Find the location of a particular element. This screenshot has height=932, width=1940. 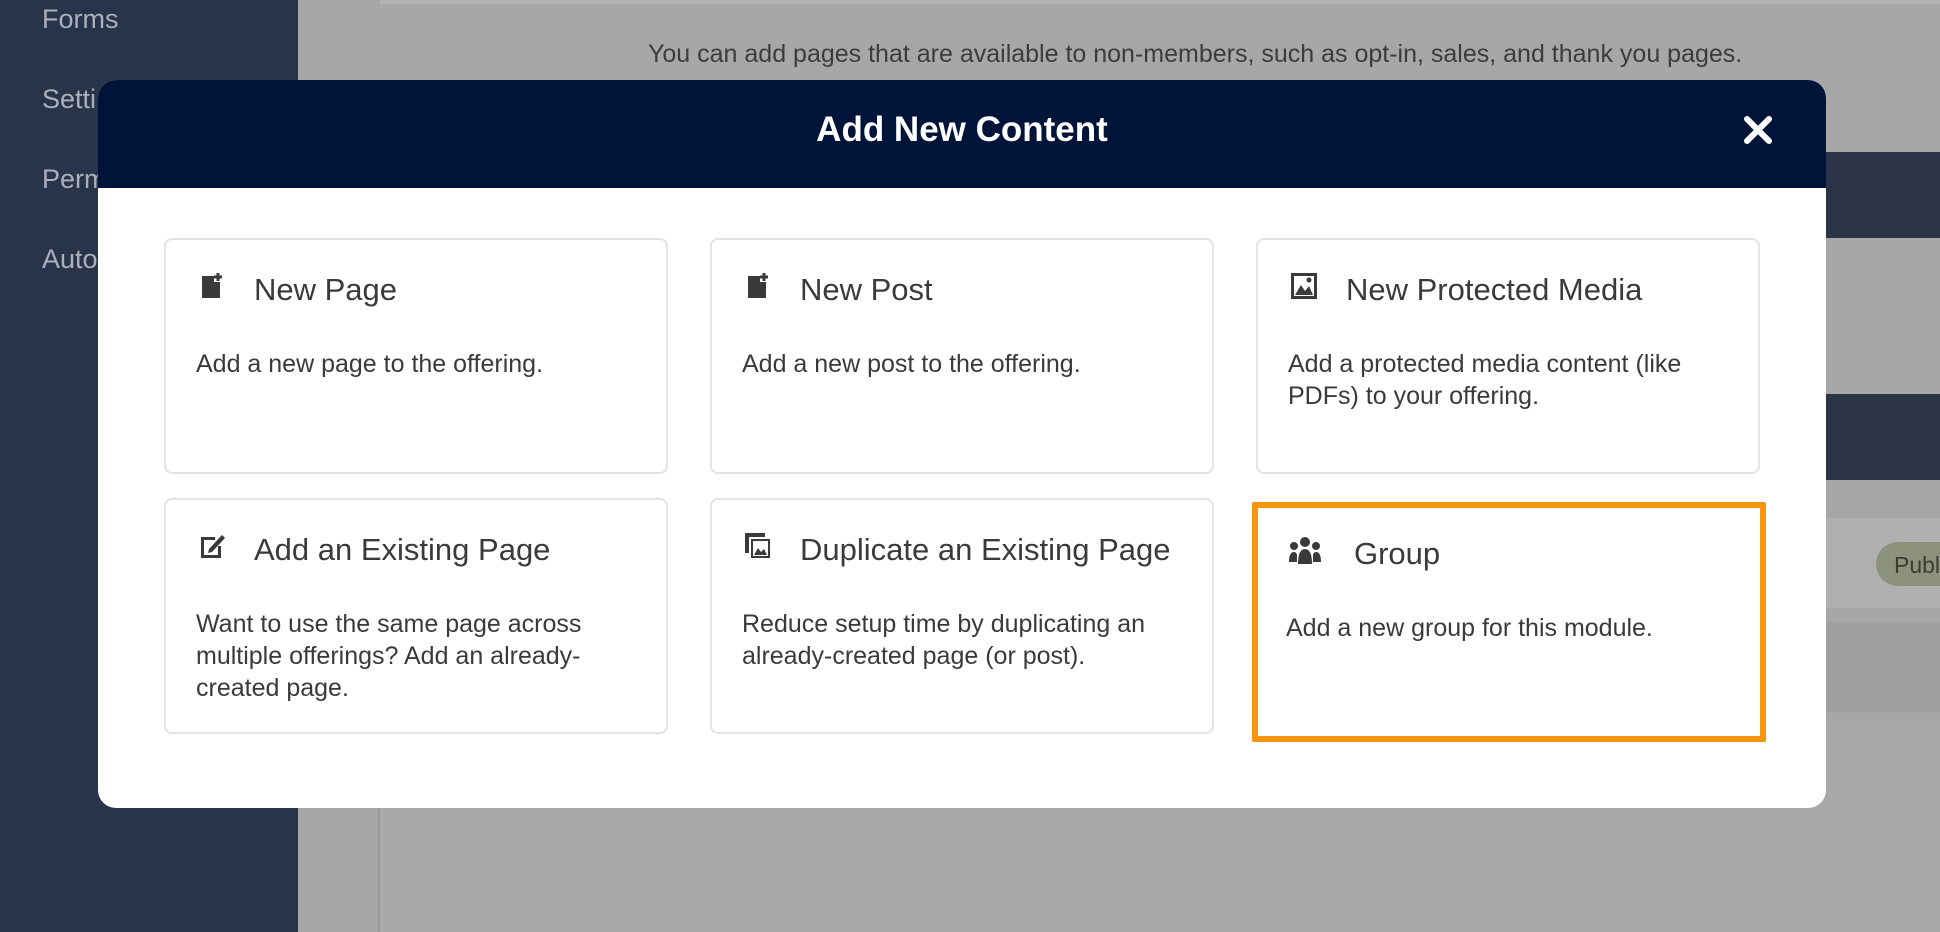

new-post-option: New Post Add a new post to the offering. is located at coordinates (962, 356).